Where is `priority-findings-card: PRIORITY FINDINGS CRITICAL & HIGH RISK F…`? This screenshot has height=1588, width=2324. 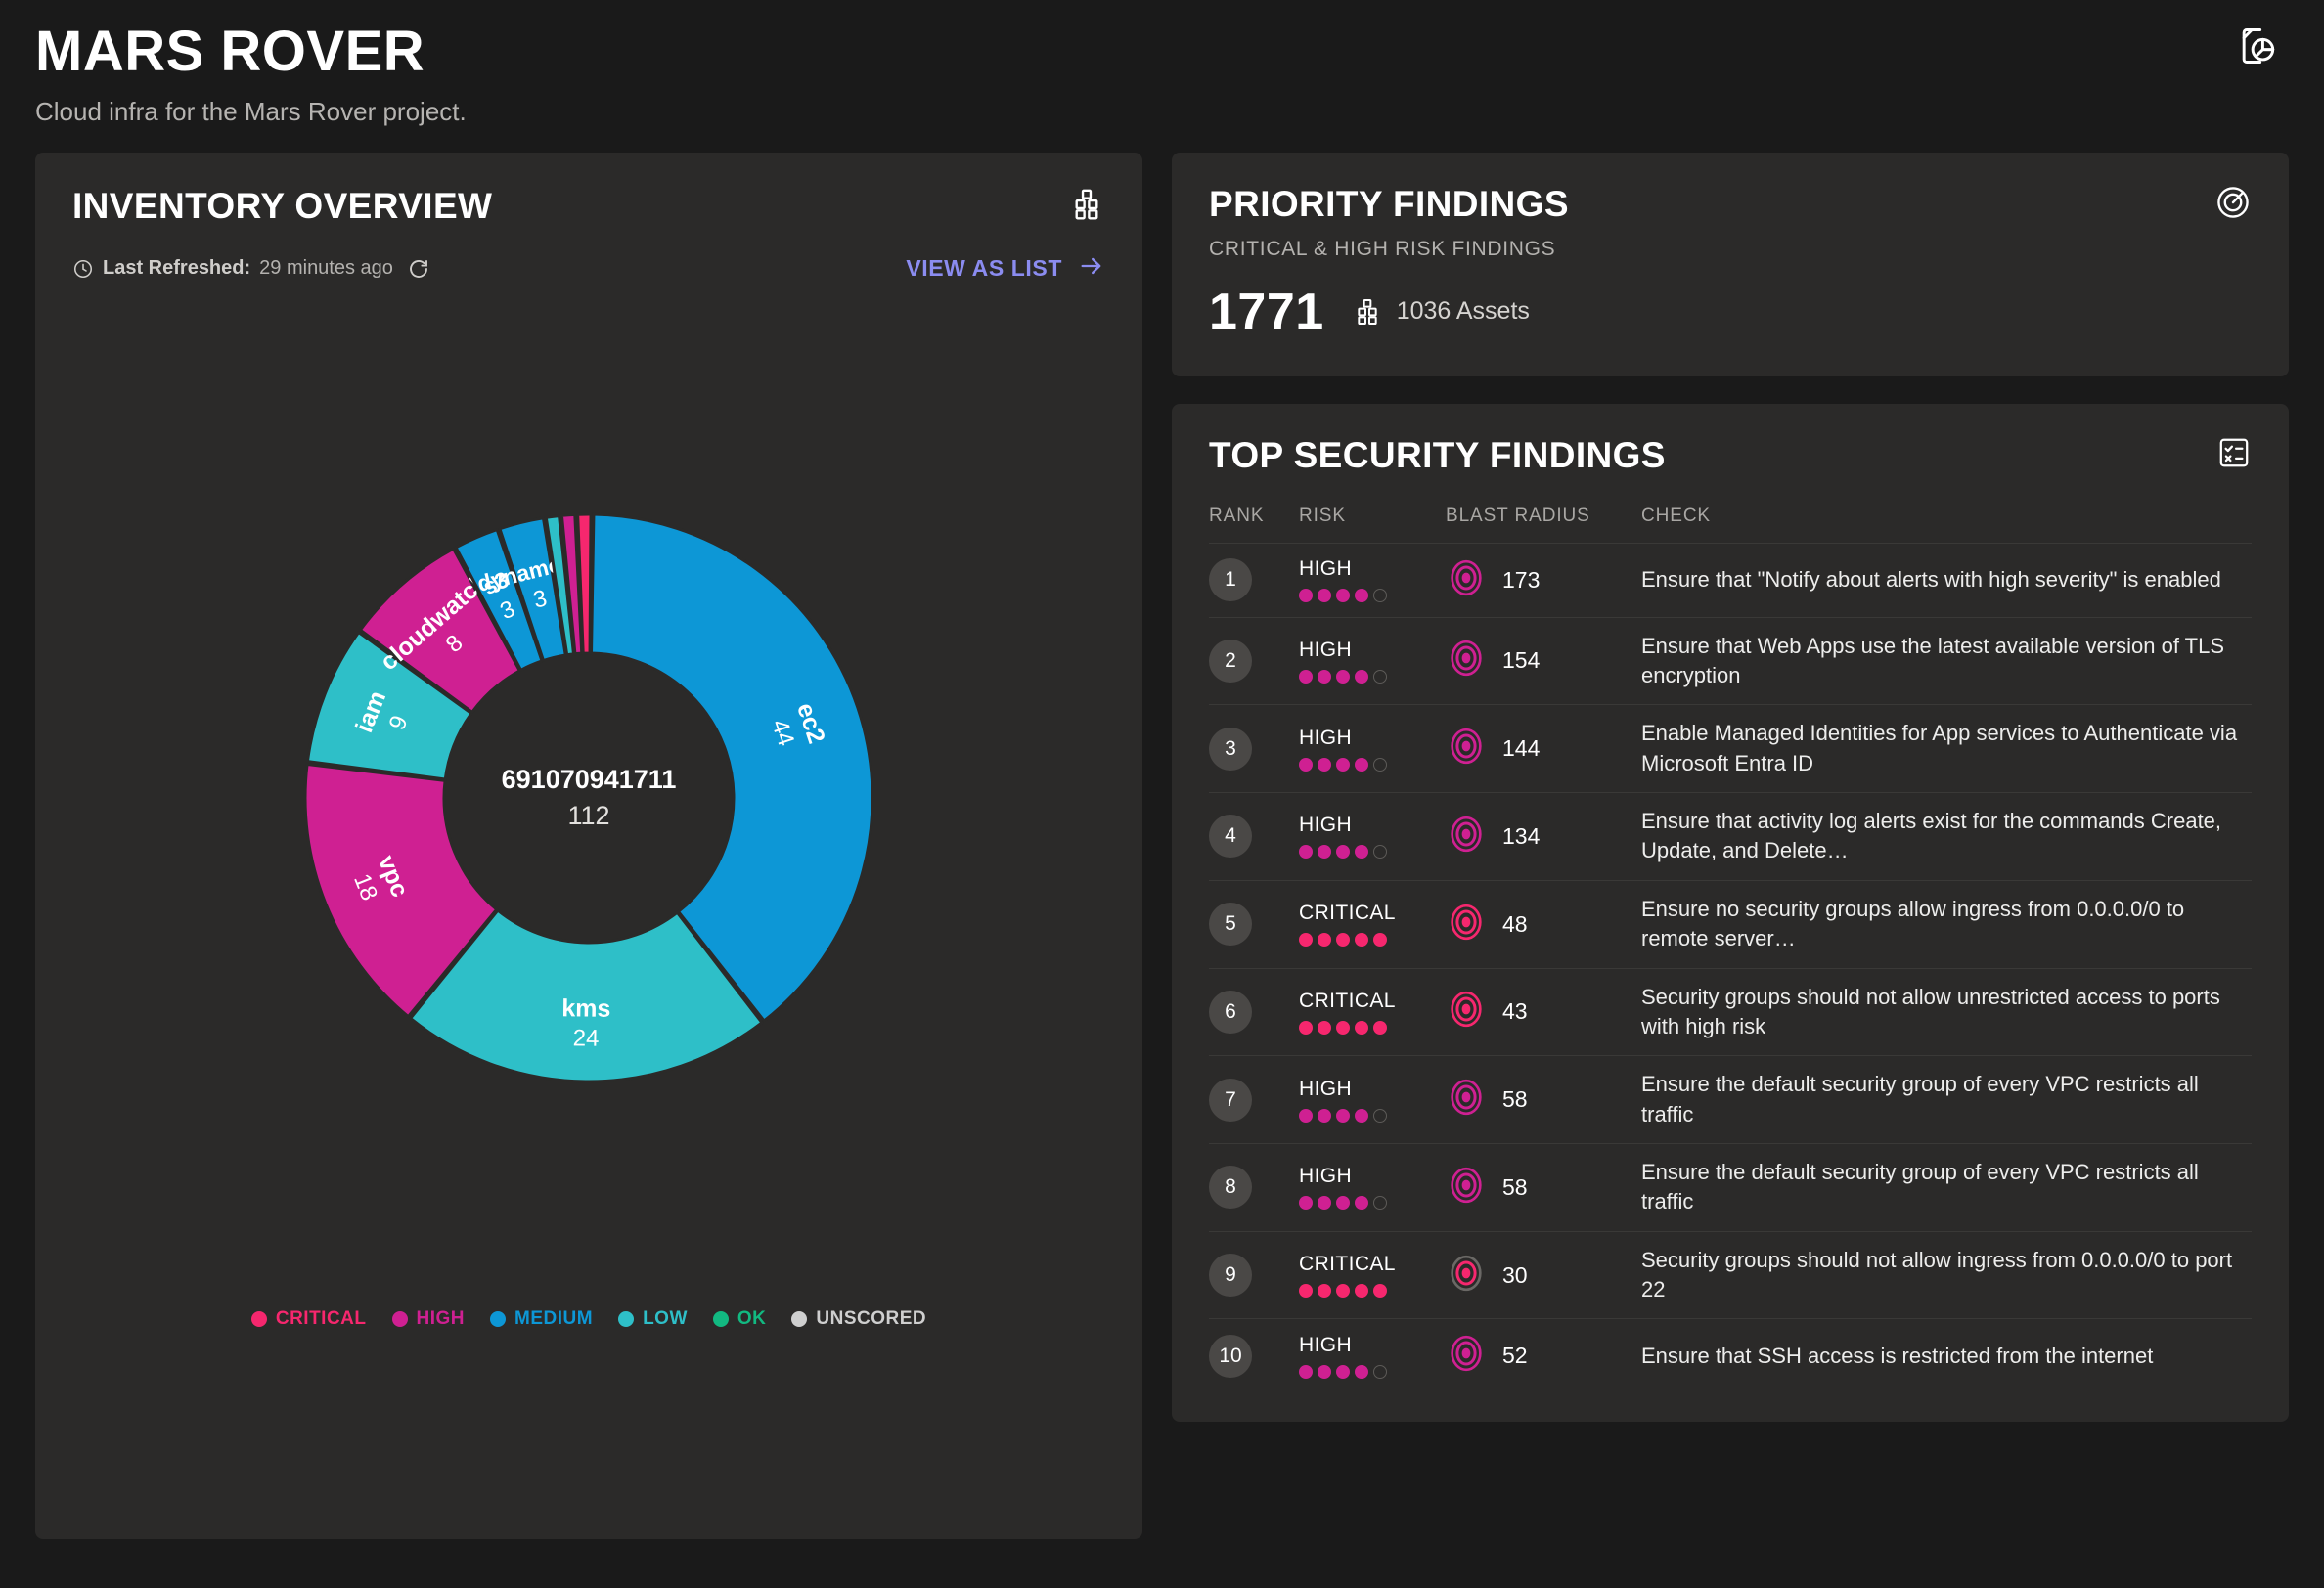 priority-findings-card: PRIORITY FINDINGS CRITICAL & HIGH RISK F… is located at coordinates (1731, 264).